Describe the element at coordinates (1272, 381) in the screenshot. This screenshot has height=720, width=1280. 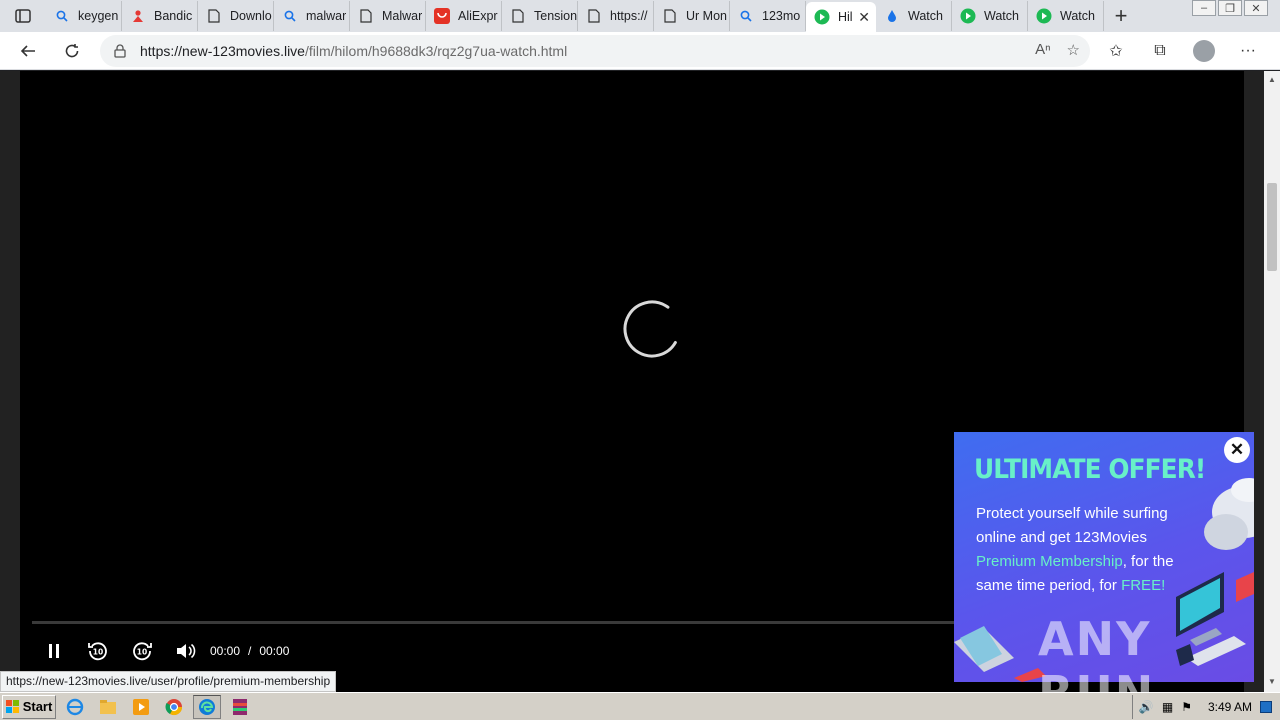
I see `page-scrollbar: ▲ ▼` at that location.